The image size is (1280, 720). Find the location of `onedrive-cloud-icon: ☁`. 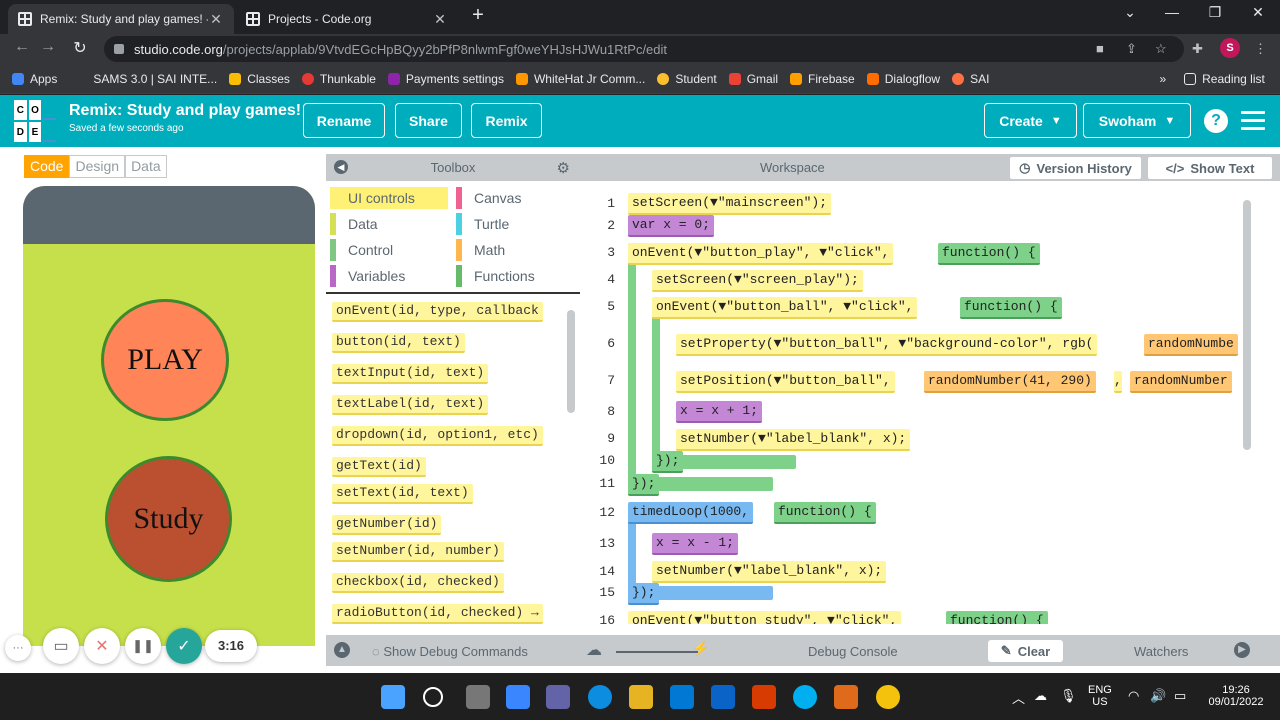

onedrive-cloud-icon: ☁ is located at coordinates (1040, 696).